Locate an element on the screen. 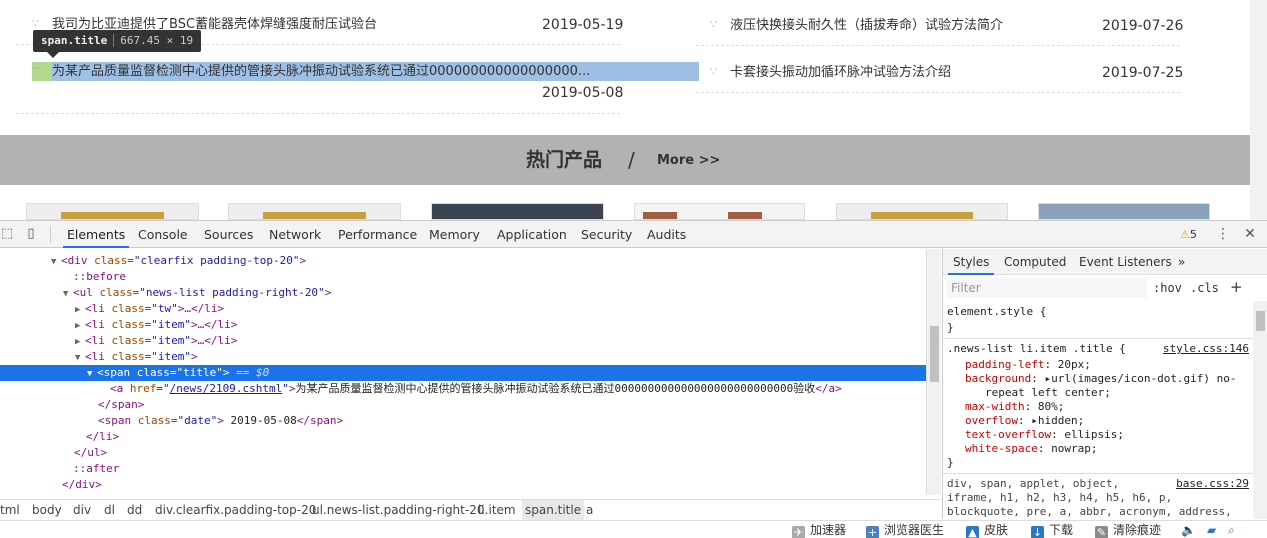 This screenshot has width=1267, height=538. close-icon: ✕ is located at coordinates (1250, 234).